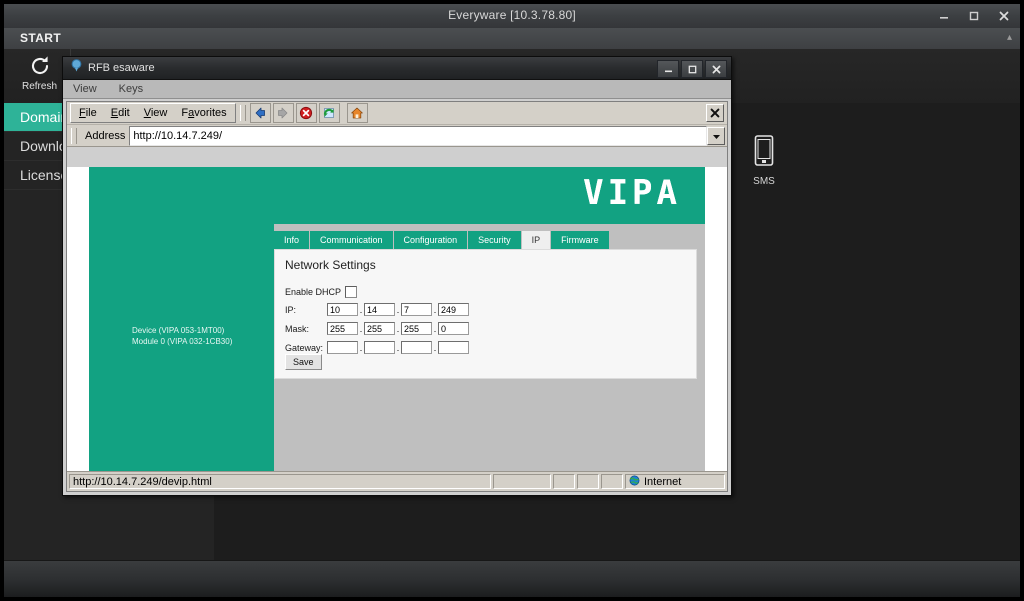 The image size is (1024, 601). Describe the element at coordinates (260, 113) in the screenshot. I see `back-button` at that location.